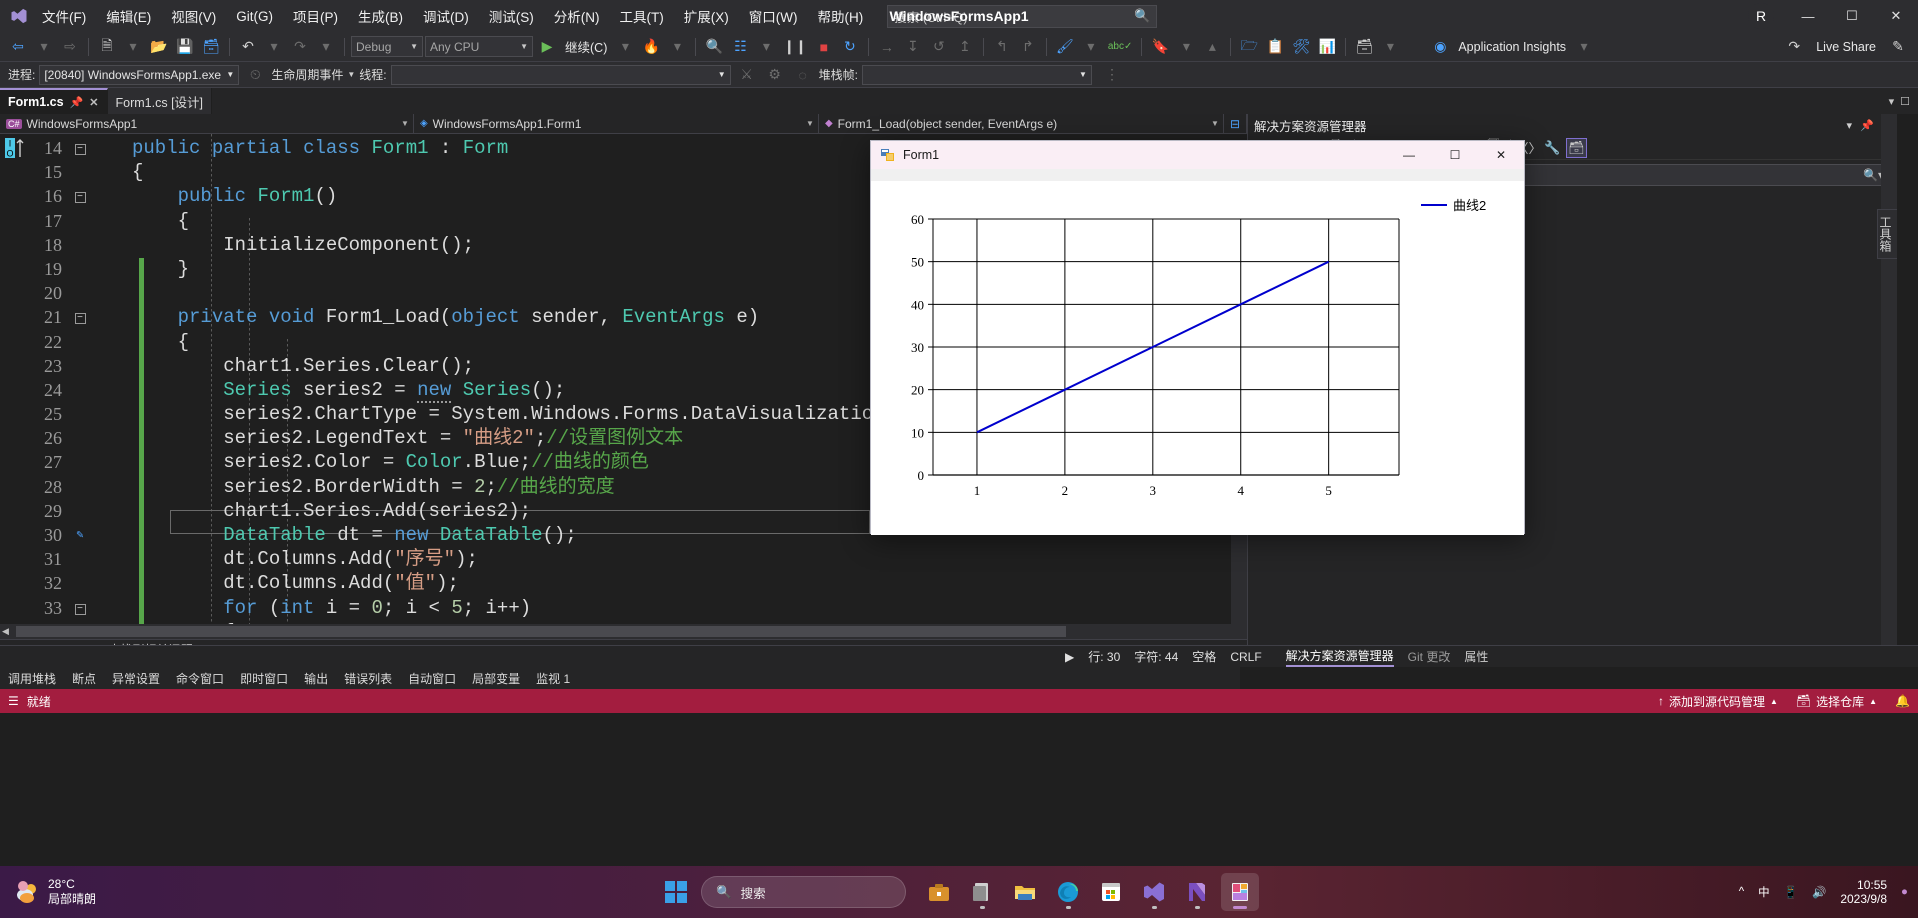  I want to click on bookmark-icon: 🔖, so click(1160, 47).